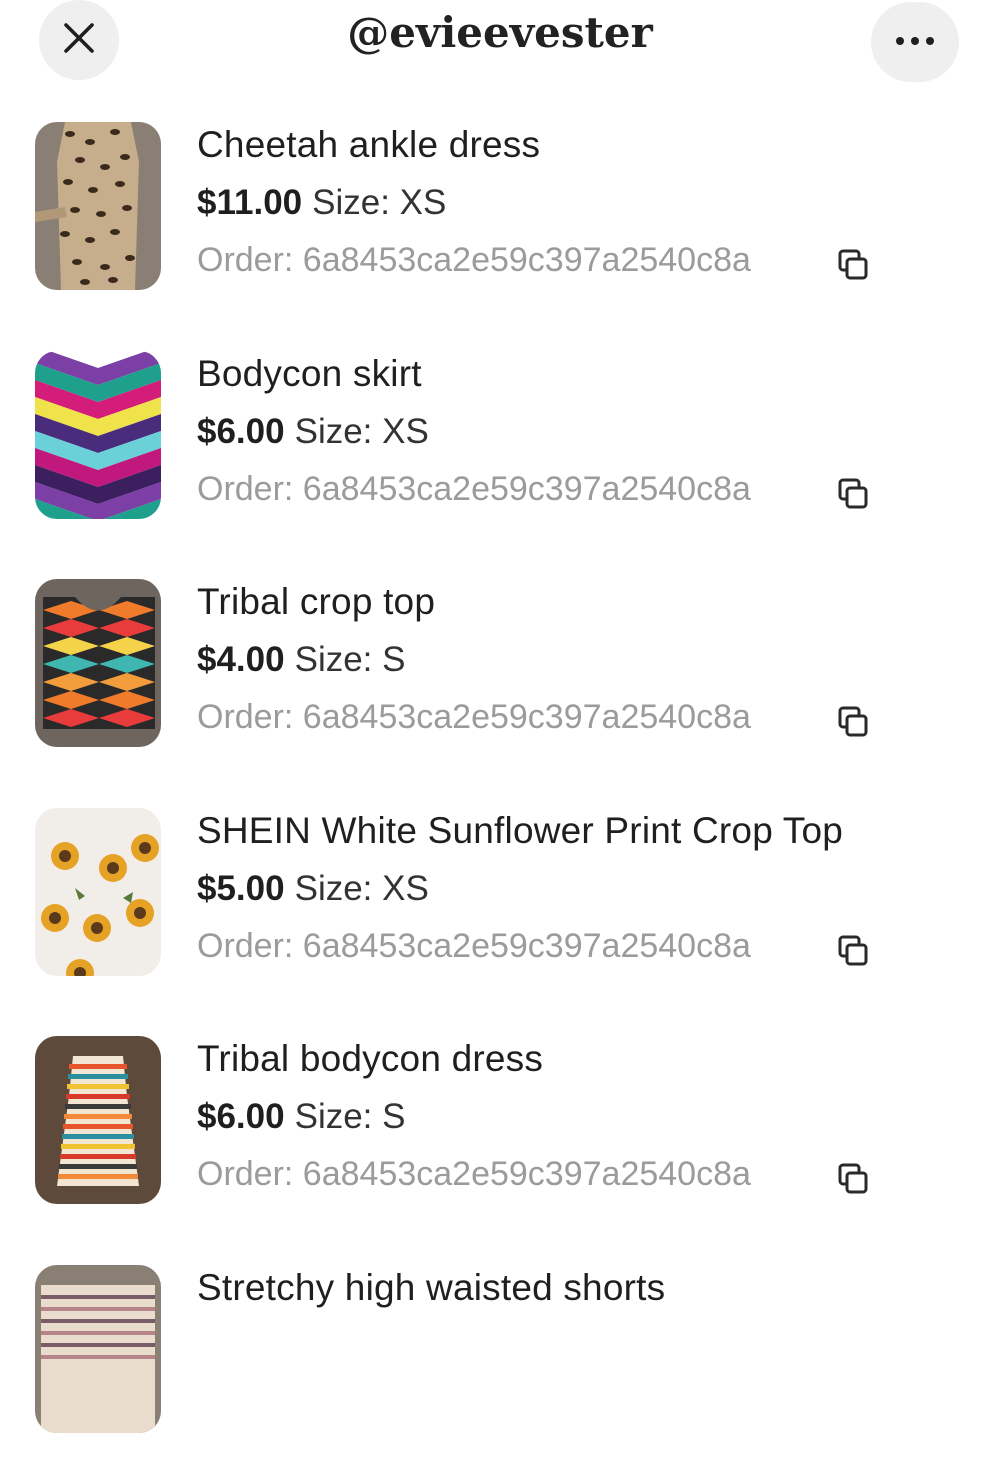 Image resolution: width=1000 pixels, height=1471 pixels. I want to click on item-price: $11.00, so click(250, 202).